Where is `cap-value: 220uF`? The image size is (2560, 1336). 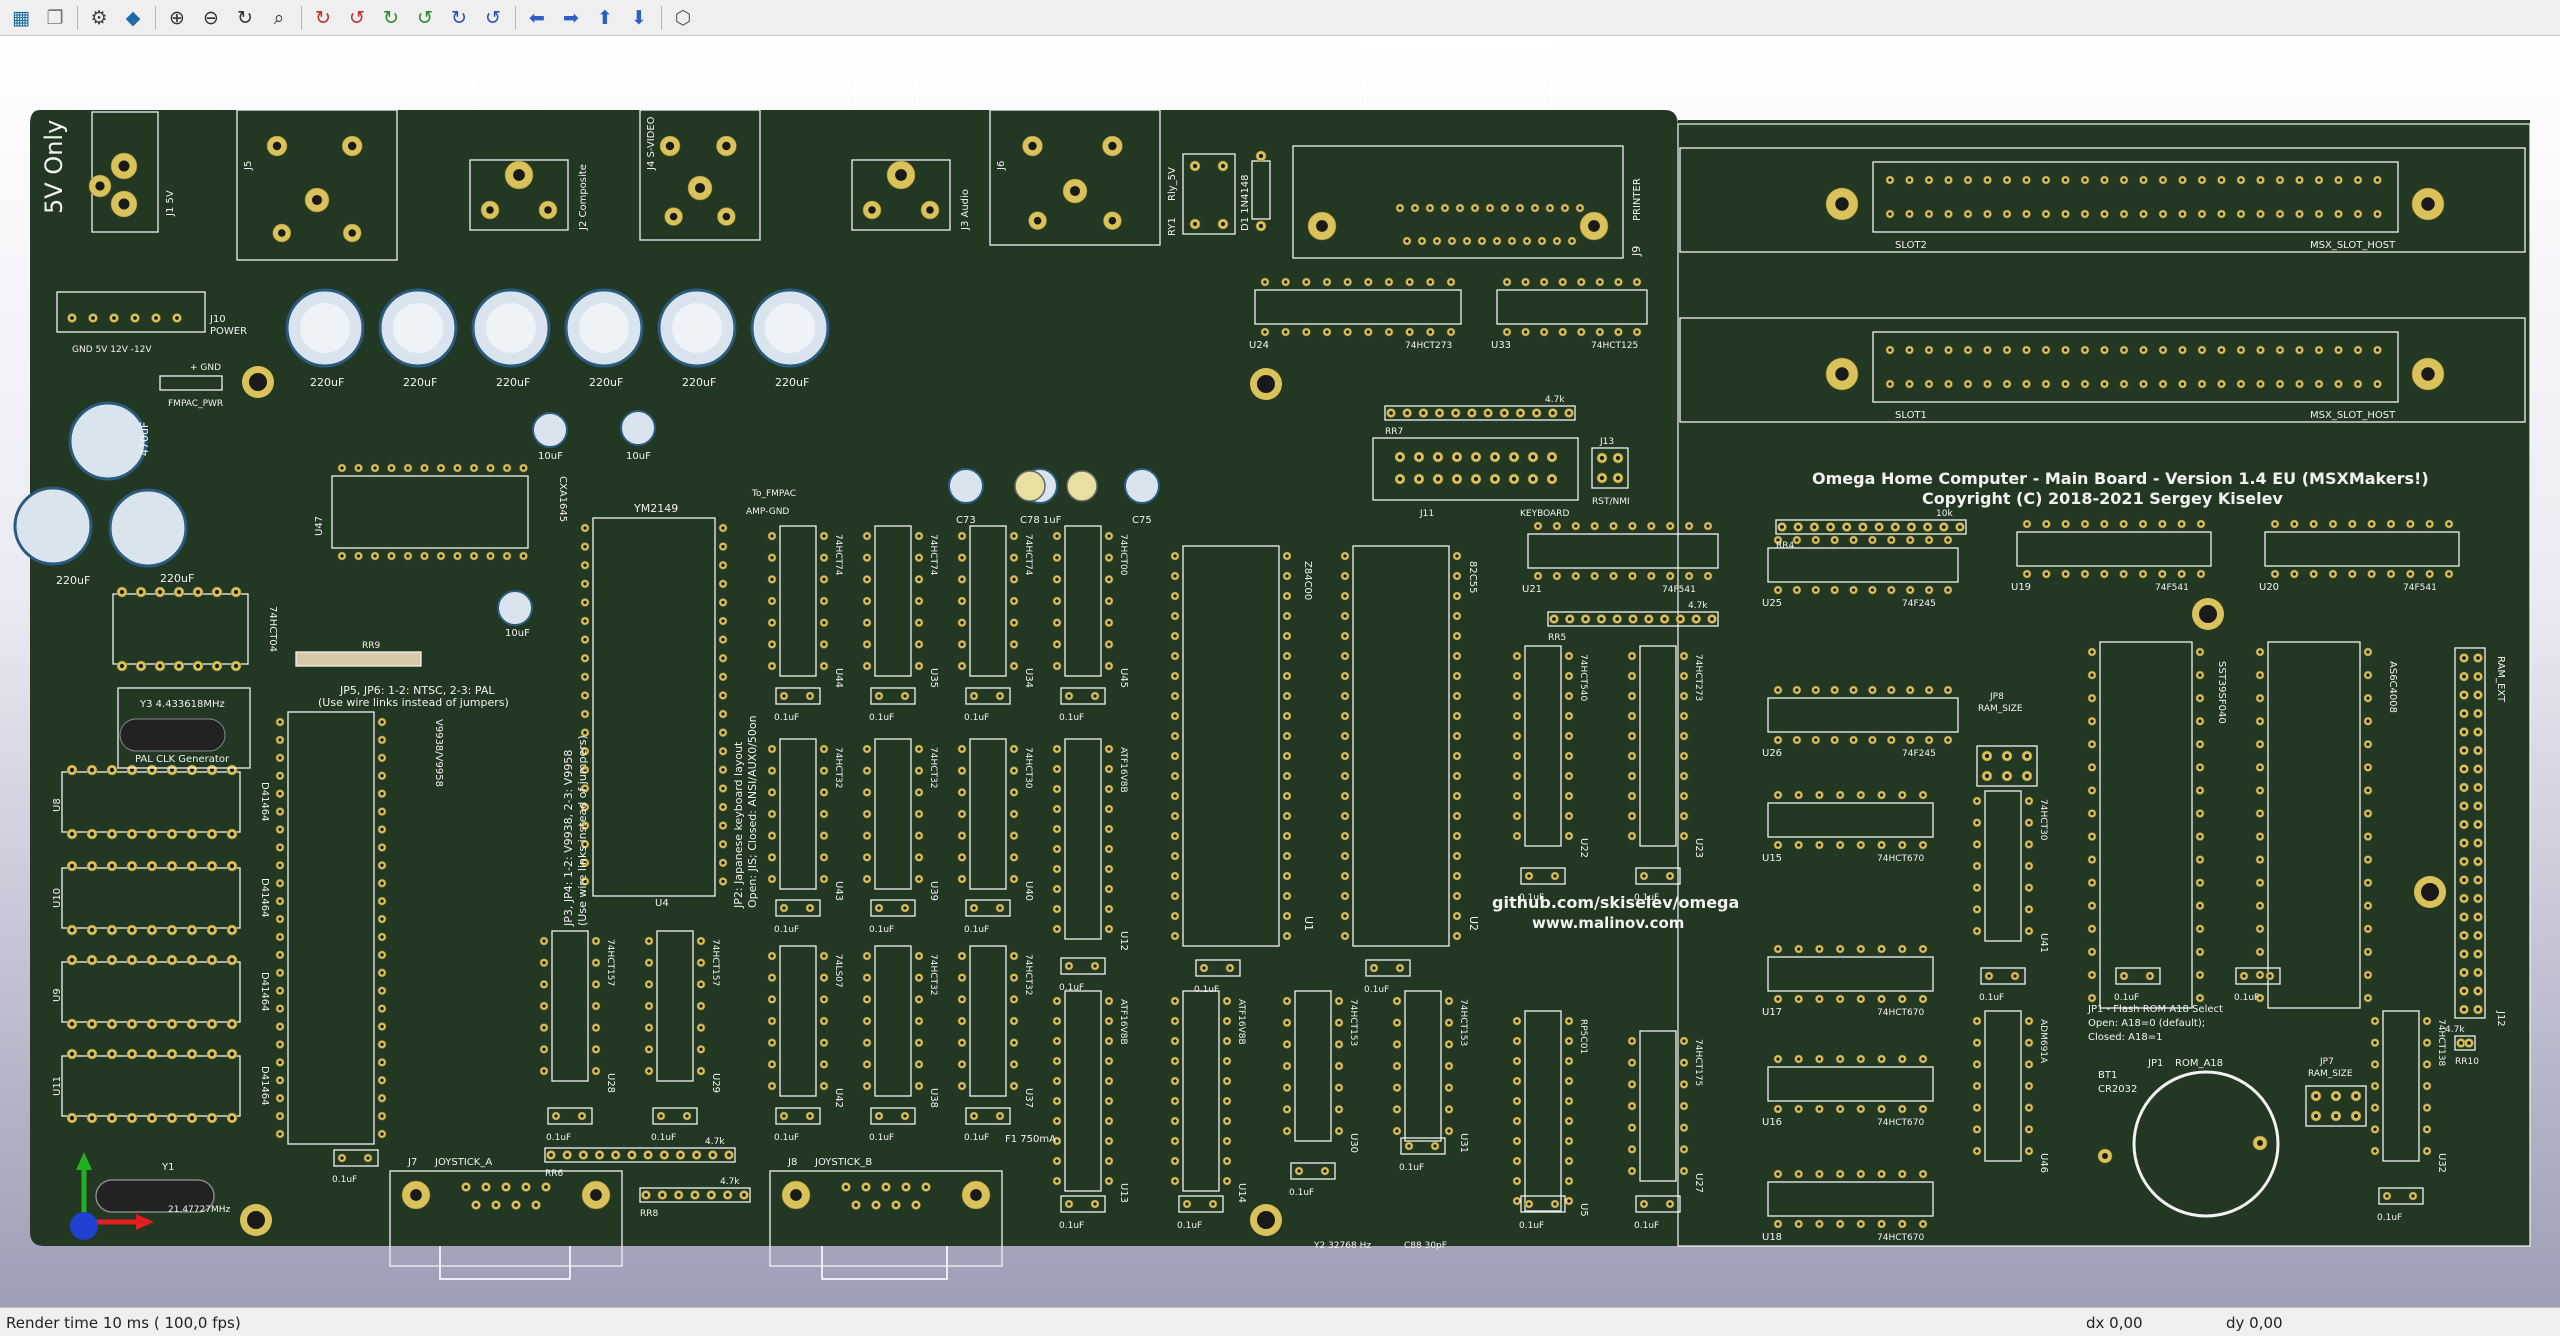
cap-value: 220uF is located at coordinates (420, 382).